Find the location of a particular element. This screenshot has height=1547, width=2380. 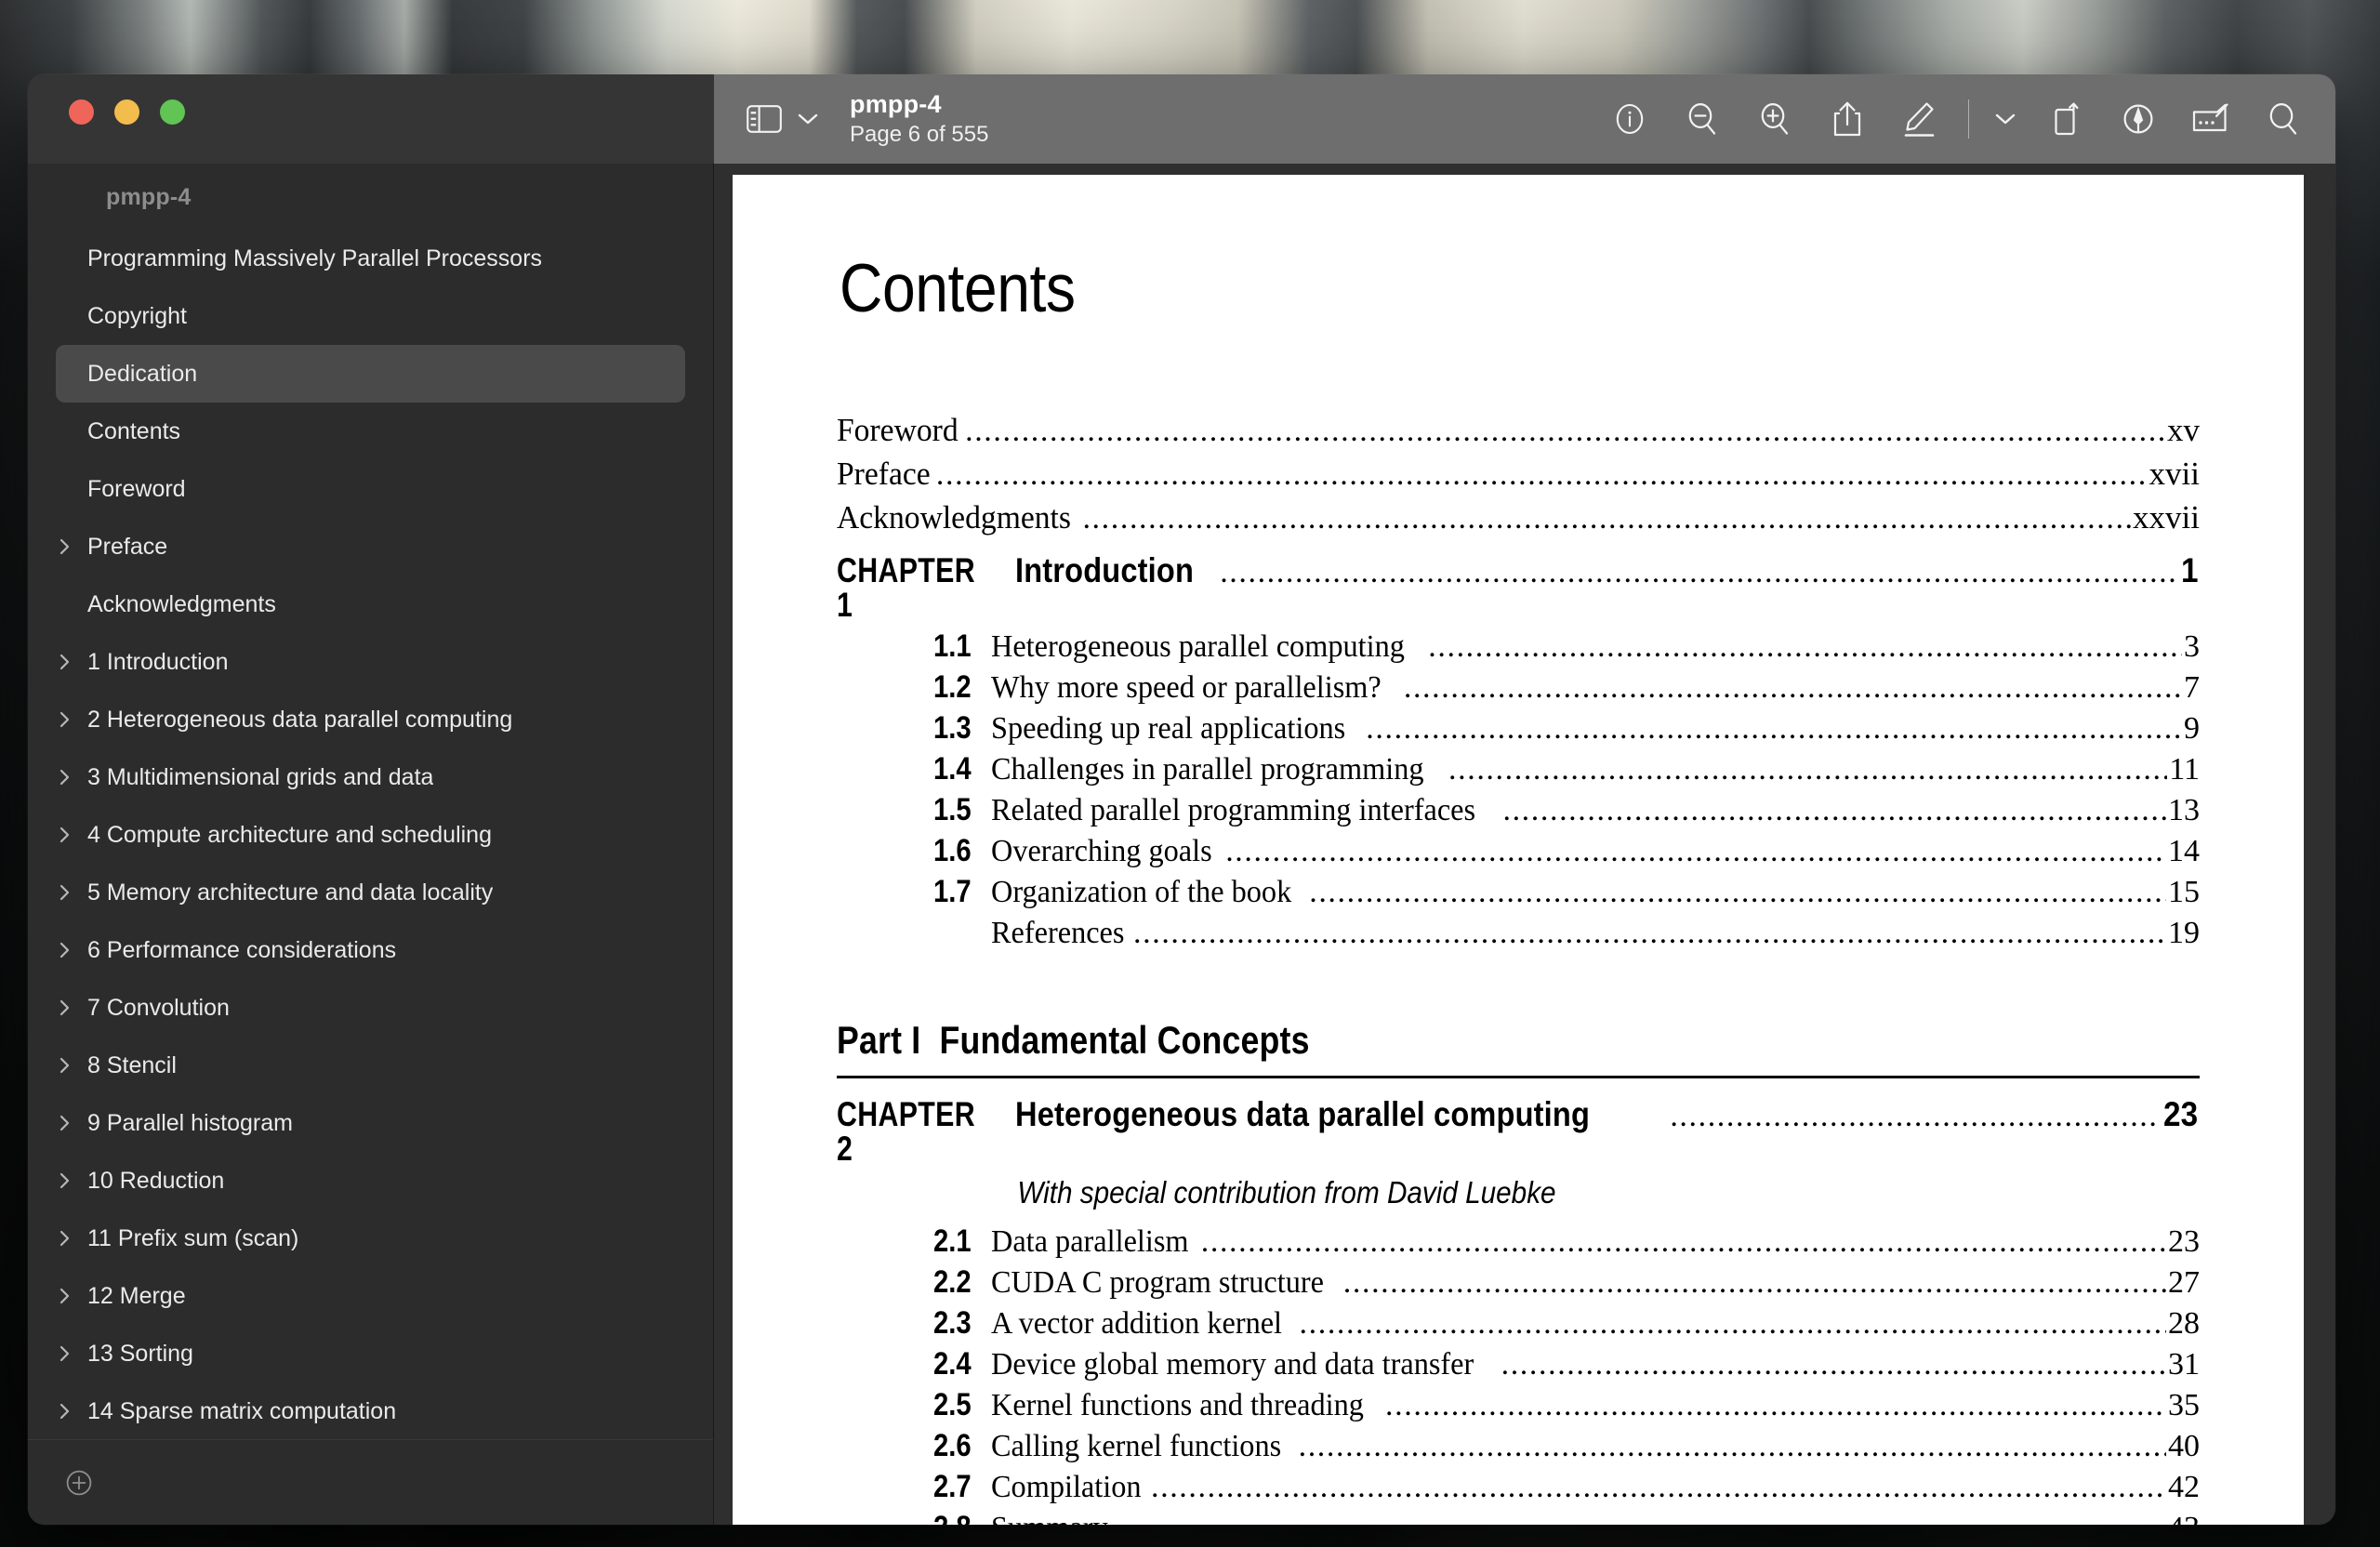

sidebar-item: 11 Prefix sum (scan) is located at coordinates (370, 1238).